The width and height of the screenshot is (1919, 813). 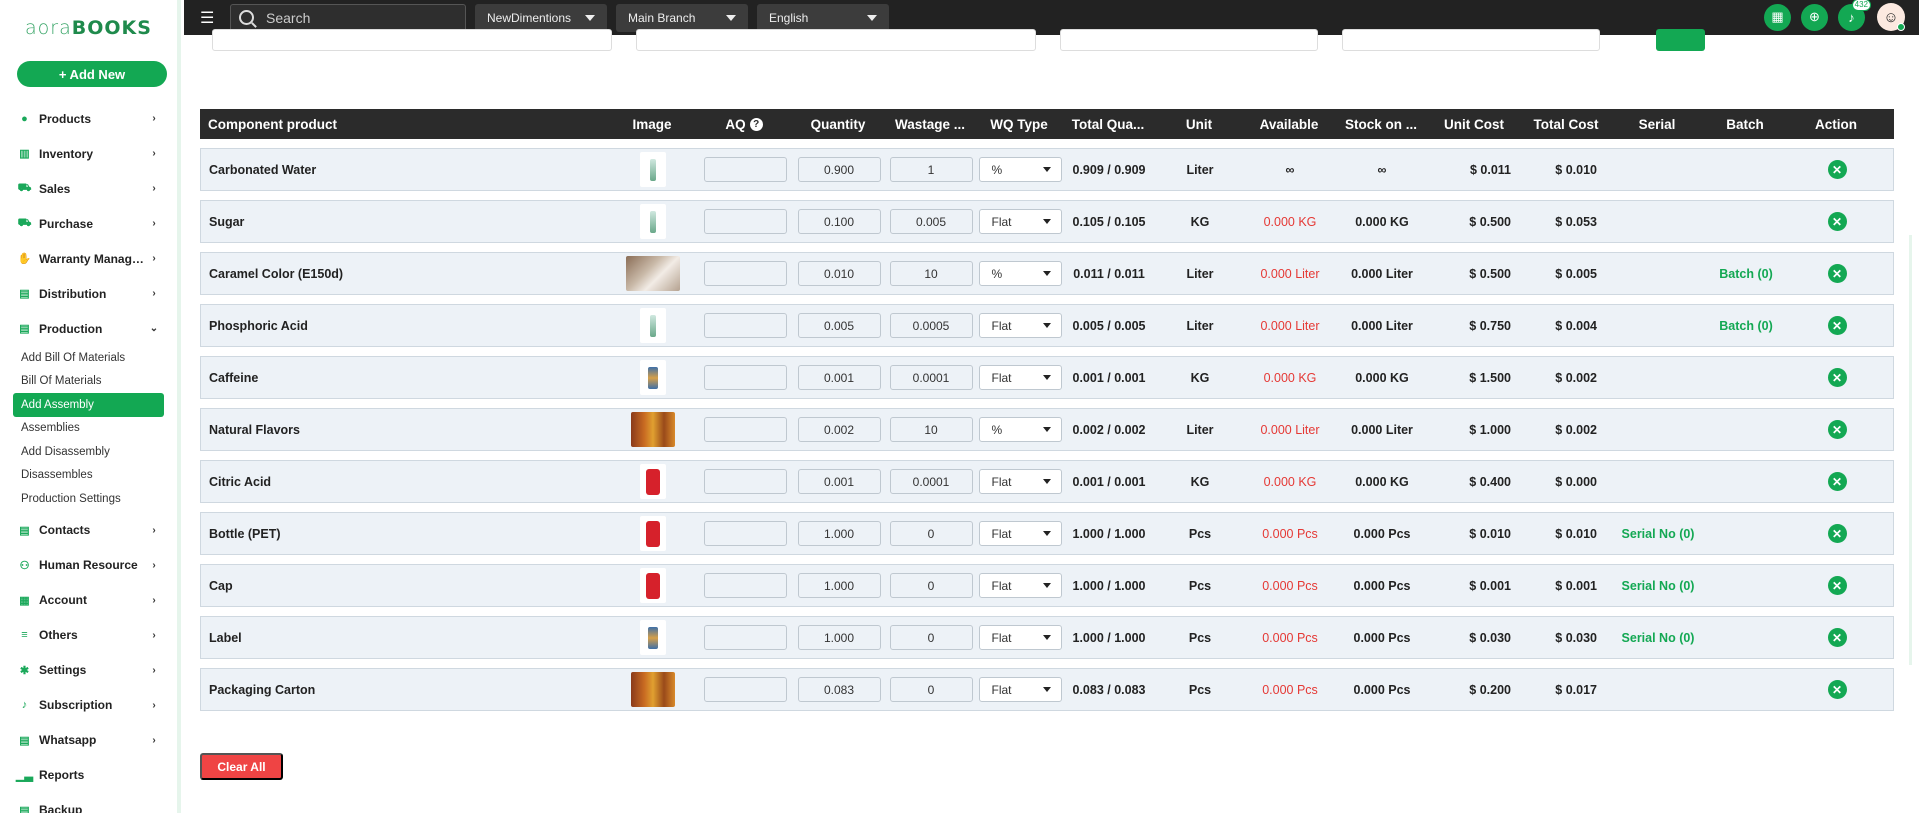 What do you see at coordinates (1680, 40) in the screenshot?
I see `filter-submit-button` at bounding box center [1680, 40].